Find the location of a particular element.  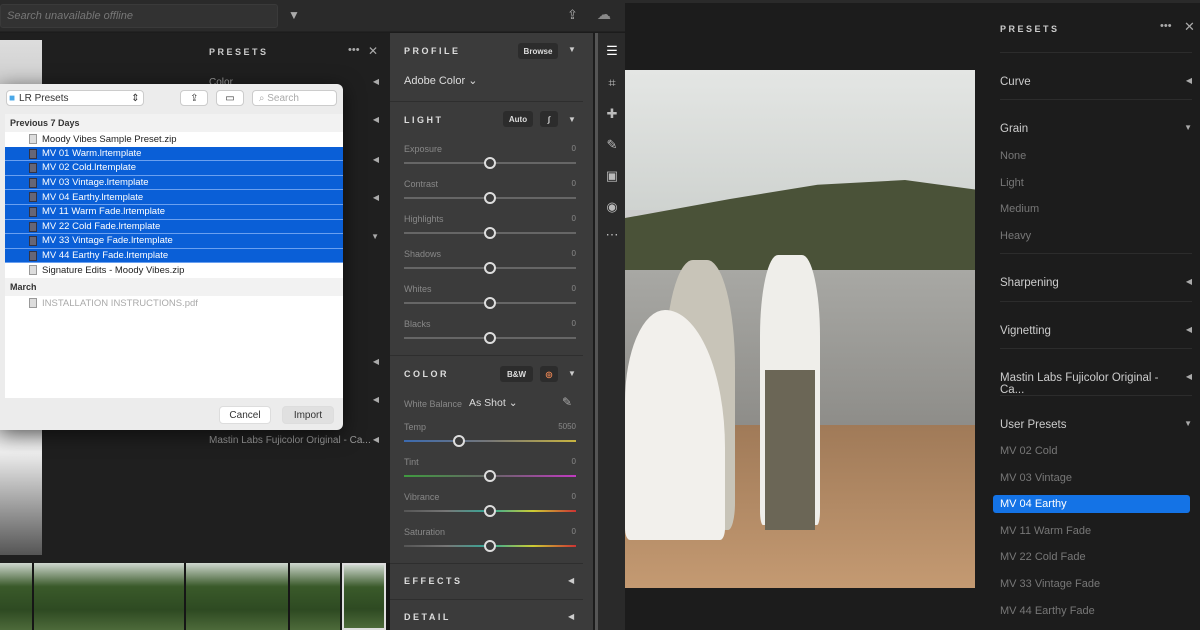

location-select: ■ LR Presets ⇕ is located at coordinates (75, 98).